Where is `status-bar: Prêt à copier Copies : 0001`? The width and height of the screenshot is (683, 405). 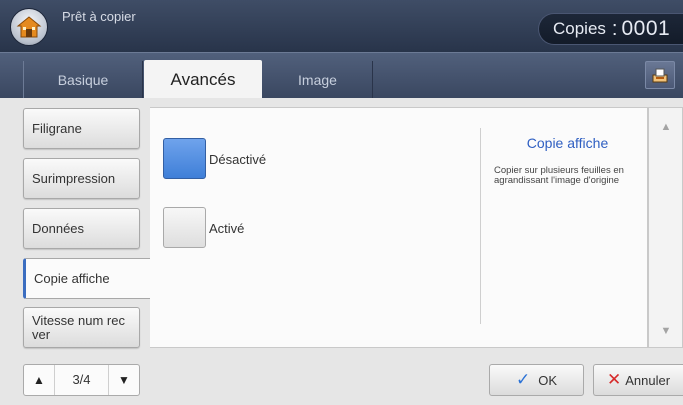
status-bar: Prêt à copier Copies : 0001 is located at coordinates (341, 26).